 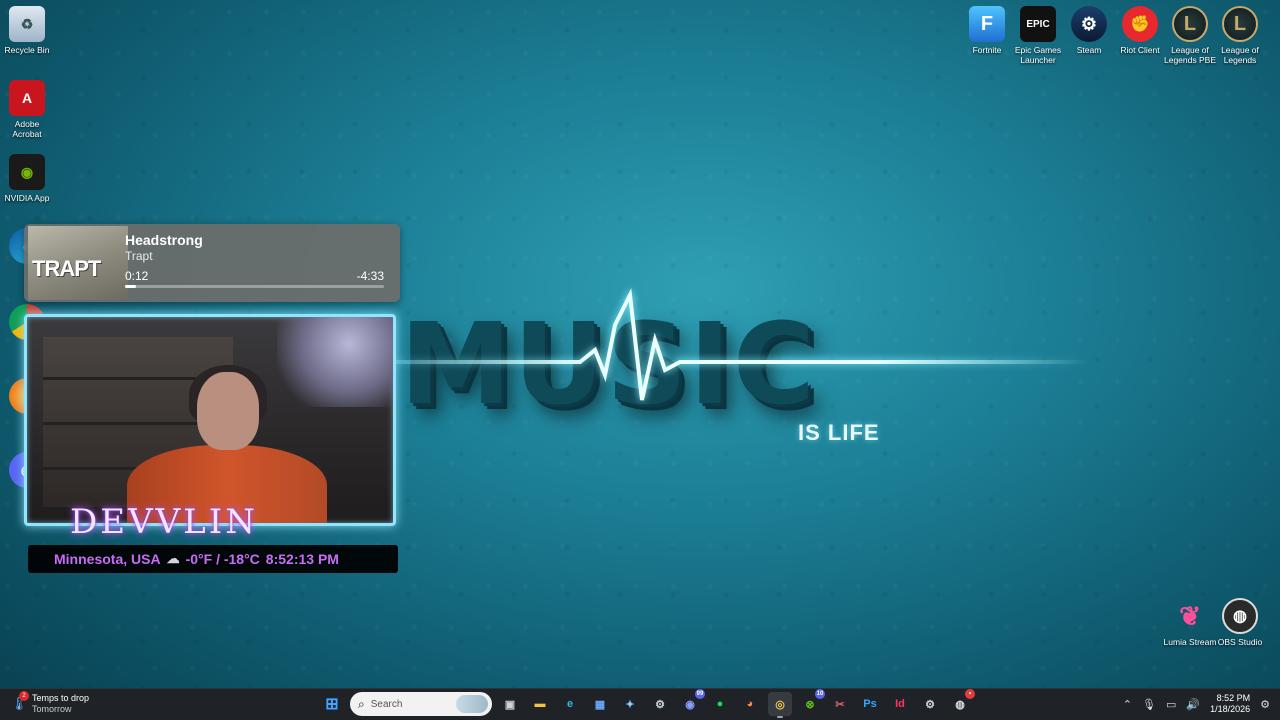 What do you see at coordinates (1240, 642) in the screenshot?
I see `desktop-icon-label: OBS Studio` at bounding box center [1240, 642].